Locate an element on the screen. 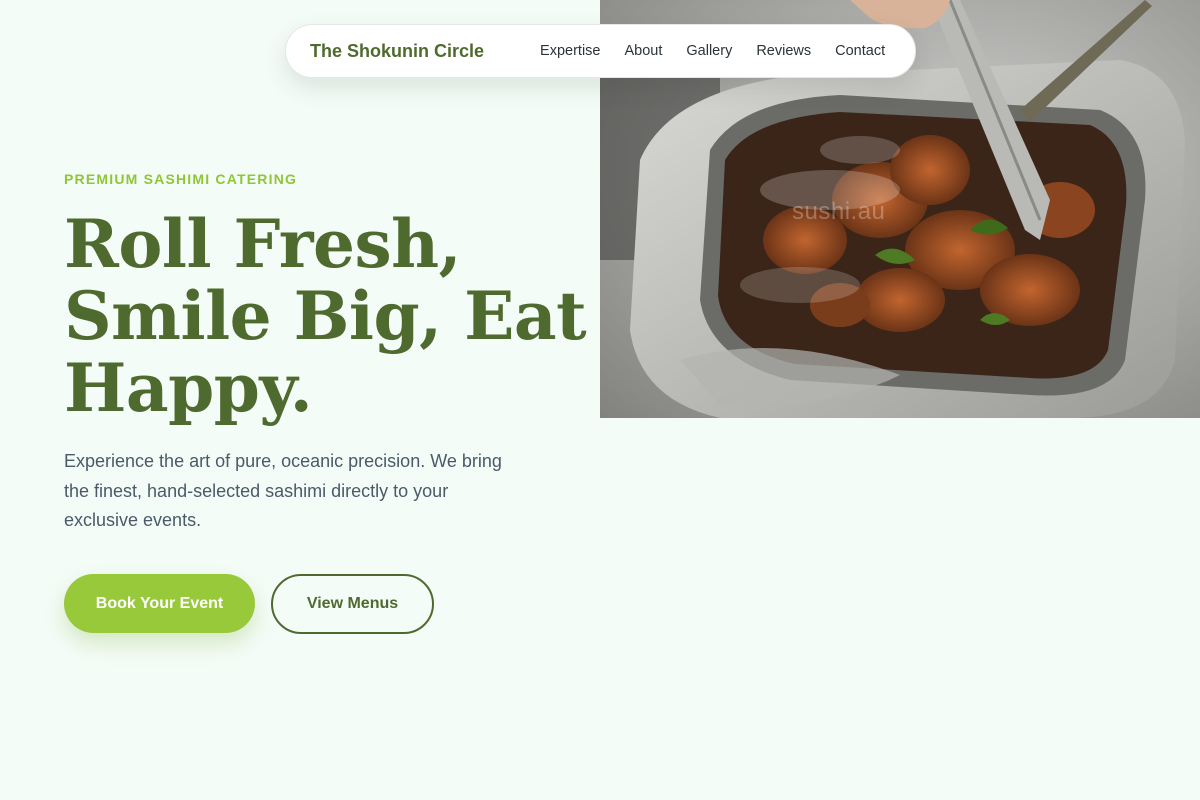 The height and width of the screenshot is (800, 1200). headline-line-1: Roll Fresh, is located at coordinates (263, 244).